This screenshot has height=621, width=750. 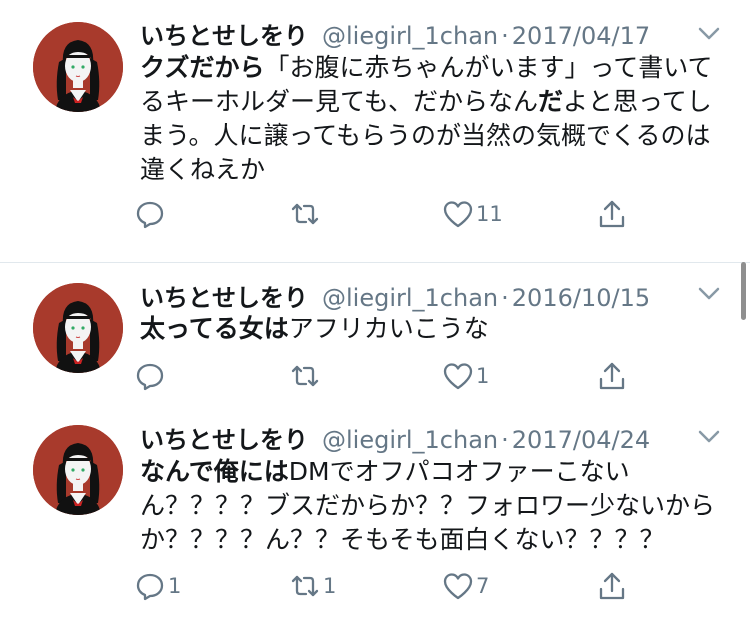 I want to click on tweet-date: 2016/10/15, so click(x=581, y=298).